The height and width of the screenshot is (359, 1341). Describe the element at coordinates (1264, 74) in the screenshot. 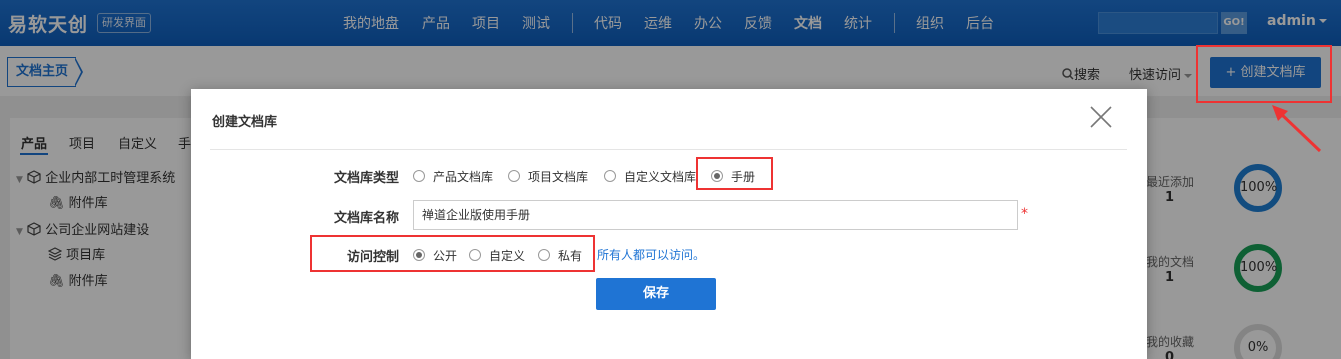

I see `annotation-highlight-create` at that location.